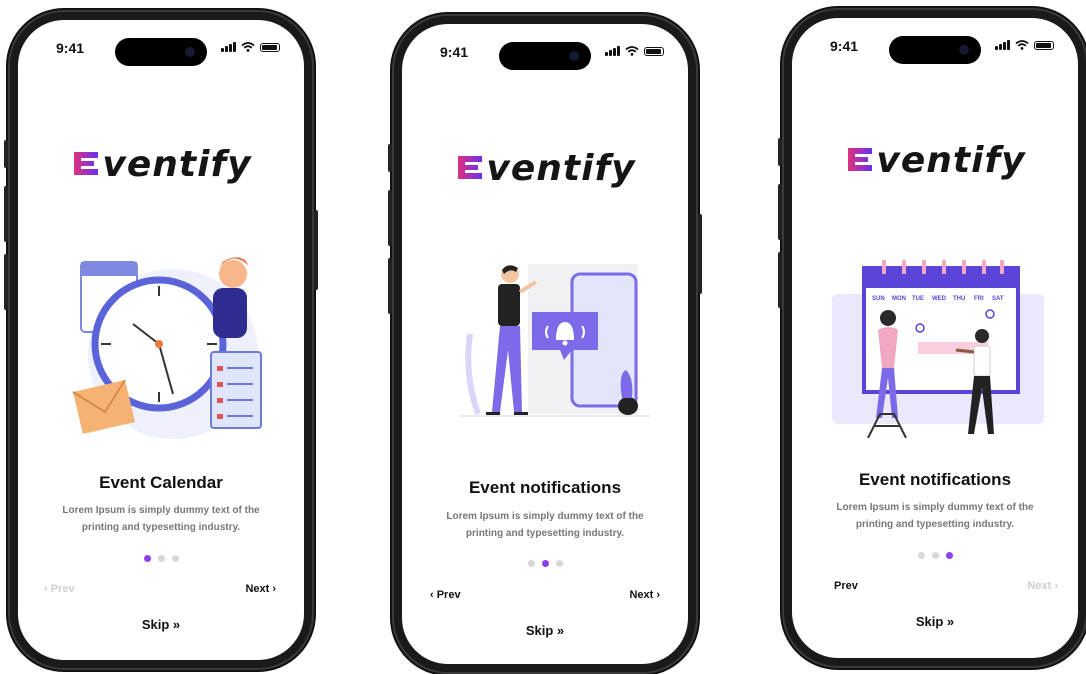  What do you see at coordinates (878, 299) in the screenshot?
I see `calendar-day-sun: SUN` at bounding box center [878, 299].